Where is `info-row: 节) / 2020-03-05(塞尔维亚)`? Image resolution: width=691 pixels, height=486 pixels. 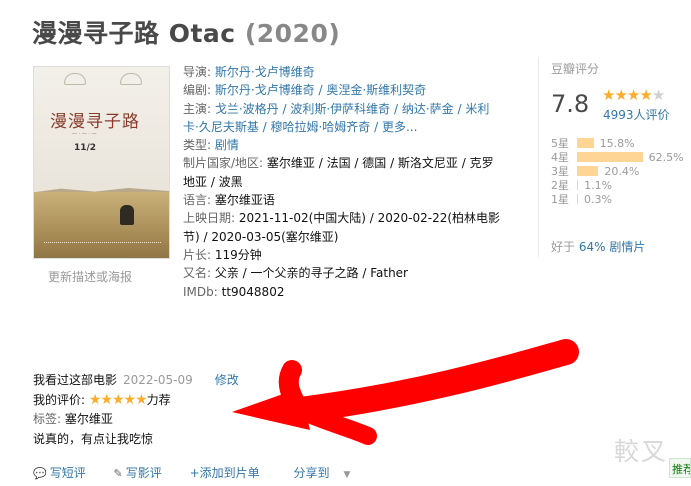
info-row: 节) / 2020-03-05(塞尔维亚) is located at coordinates (350, 237).